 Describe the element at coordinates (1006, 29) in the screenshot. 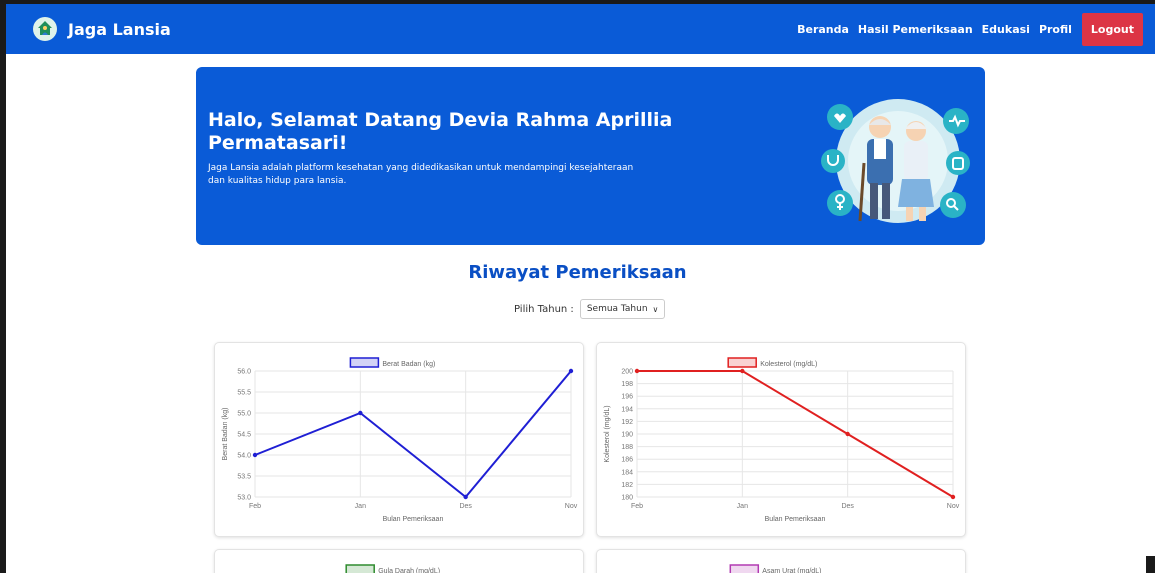

I see `nav-link-edukasi: Edukasi` at that location.